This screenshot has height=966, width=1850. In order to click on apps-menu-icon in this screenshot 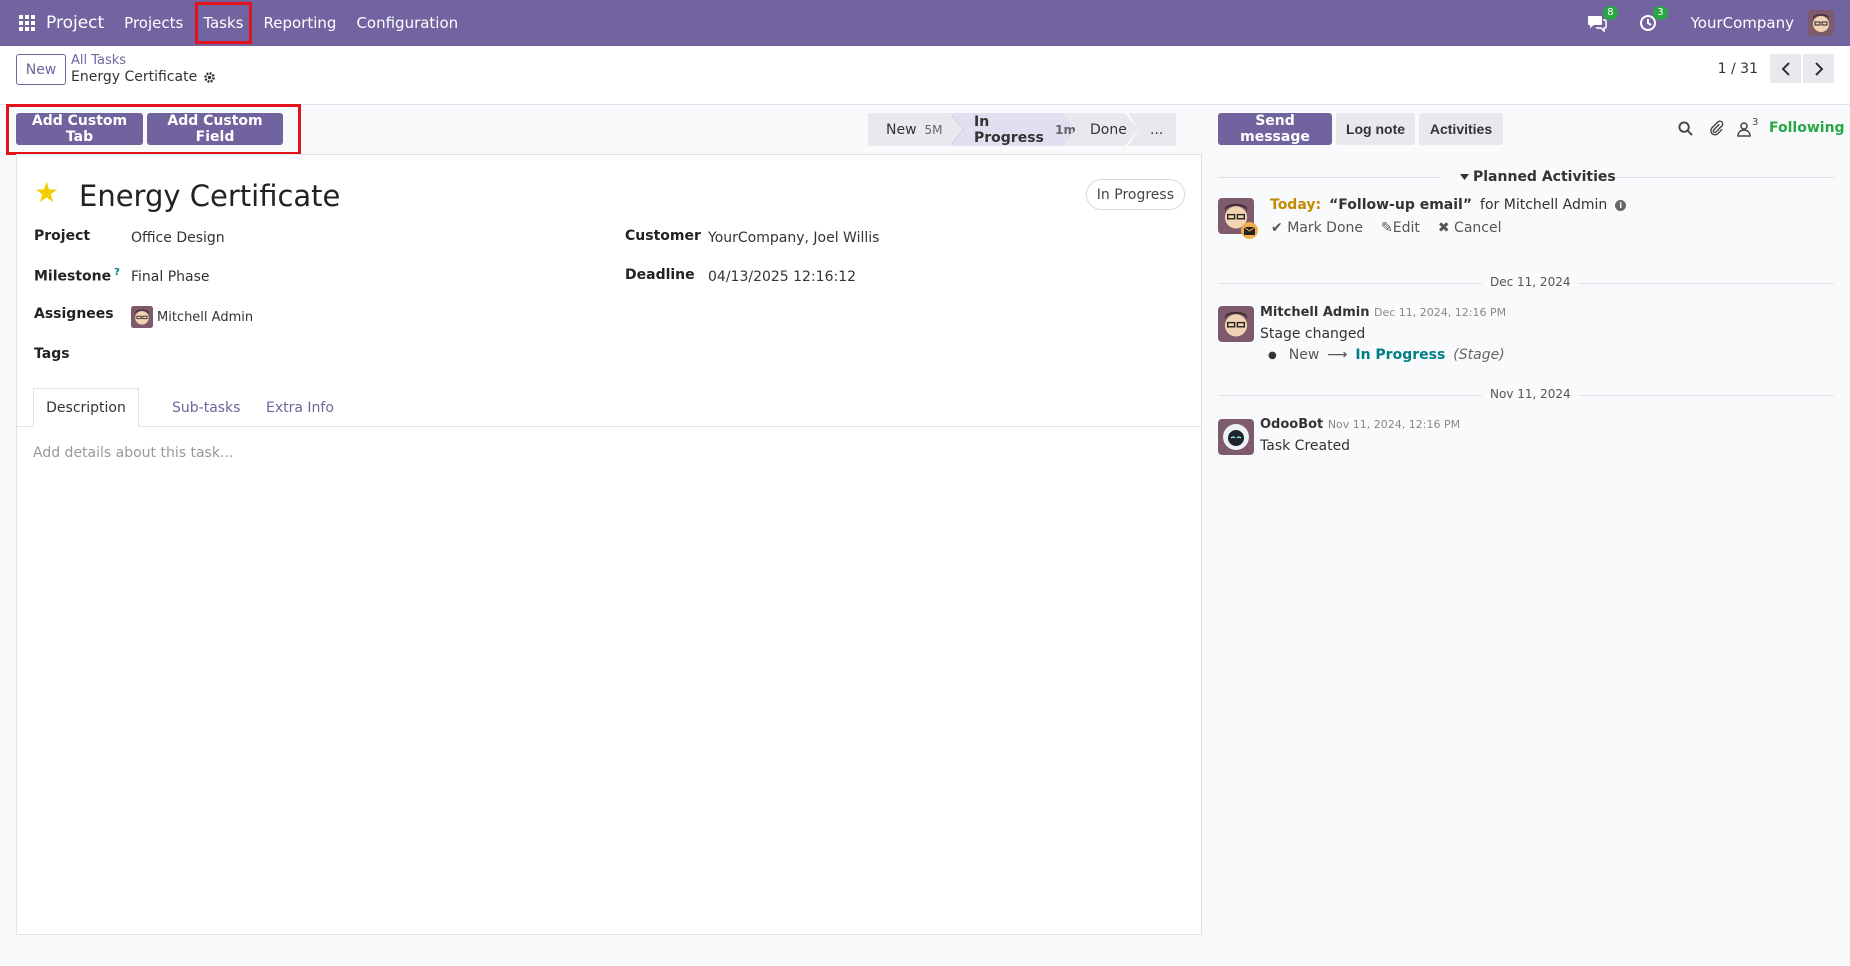, I will do `click(27, 23)`.